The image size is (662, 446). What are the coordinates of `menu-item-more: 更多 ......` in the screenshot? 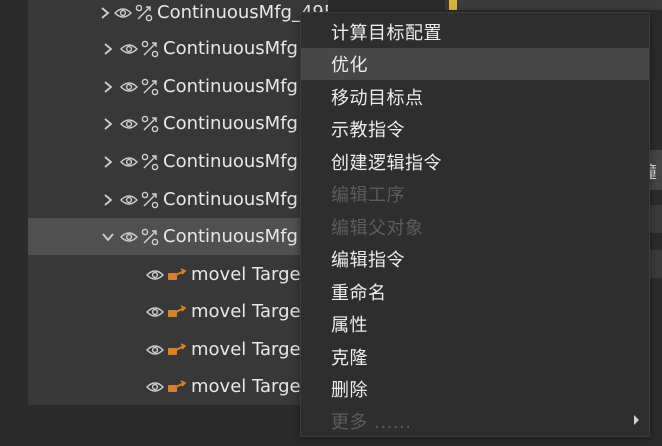 It's located at (475, 421).